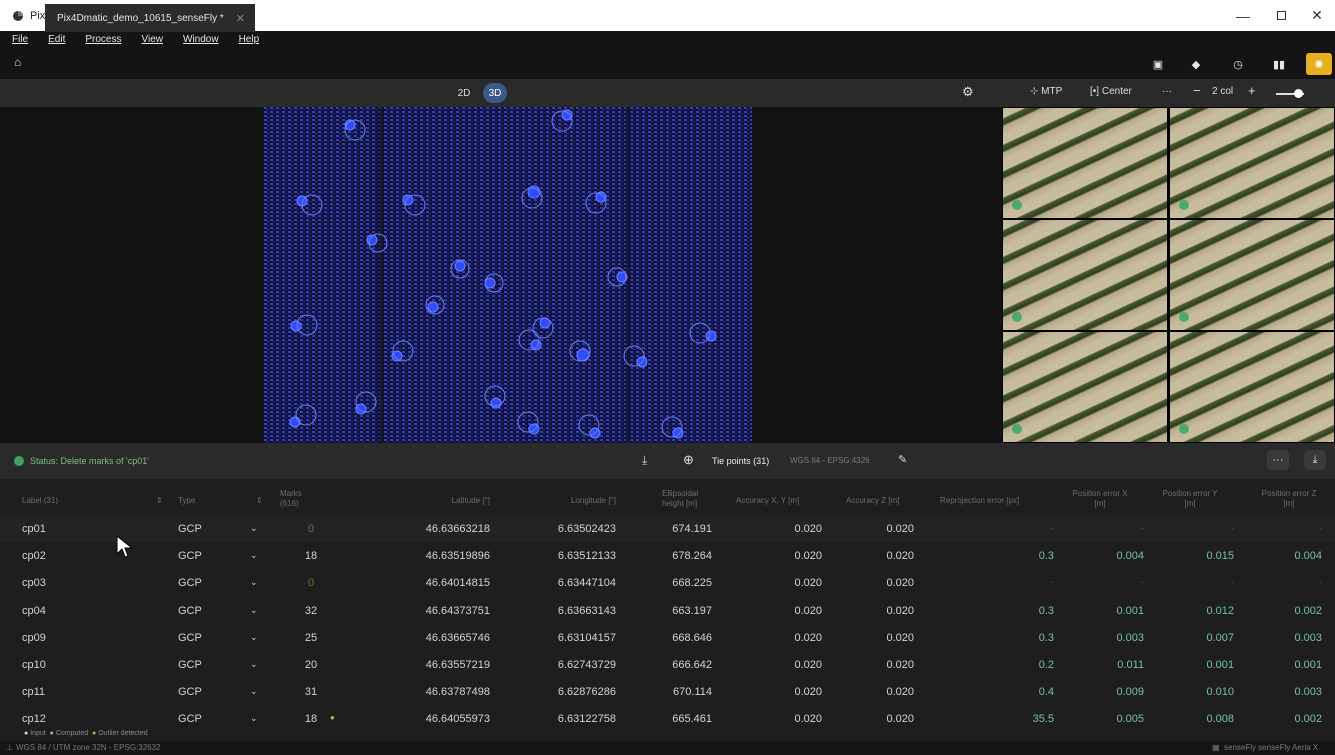  I want to click on col-header-marks: Marks (616), so click(297, 499).